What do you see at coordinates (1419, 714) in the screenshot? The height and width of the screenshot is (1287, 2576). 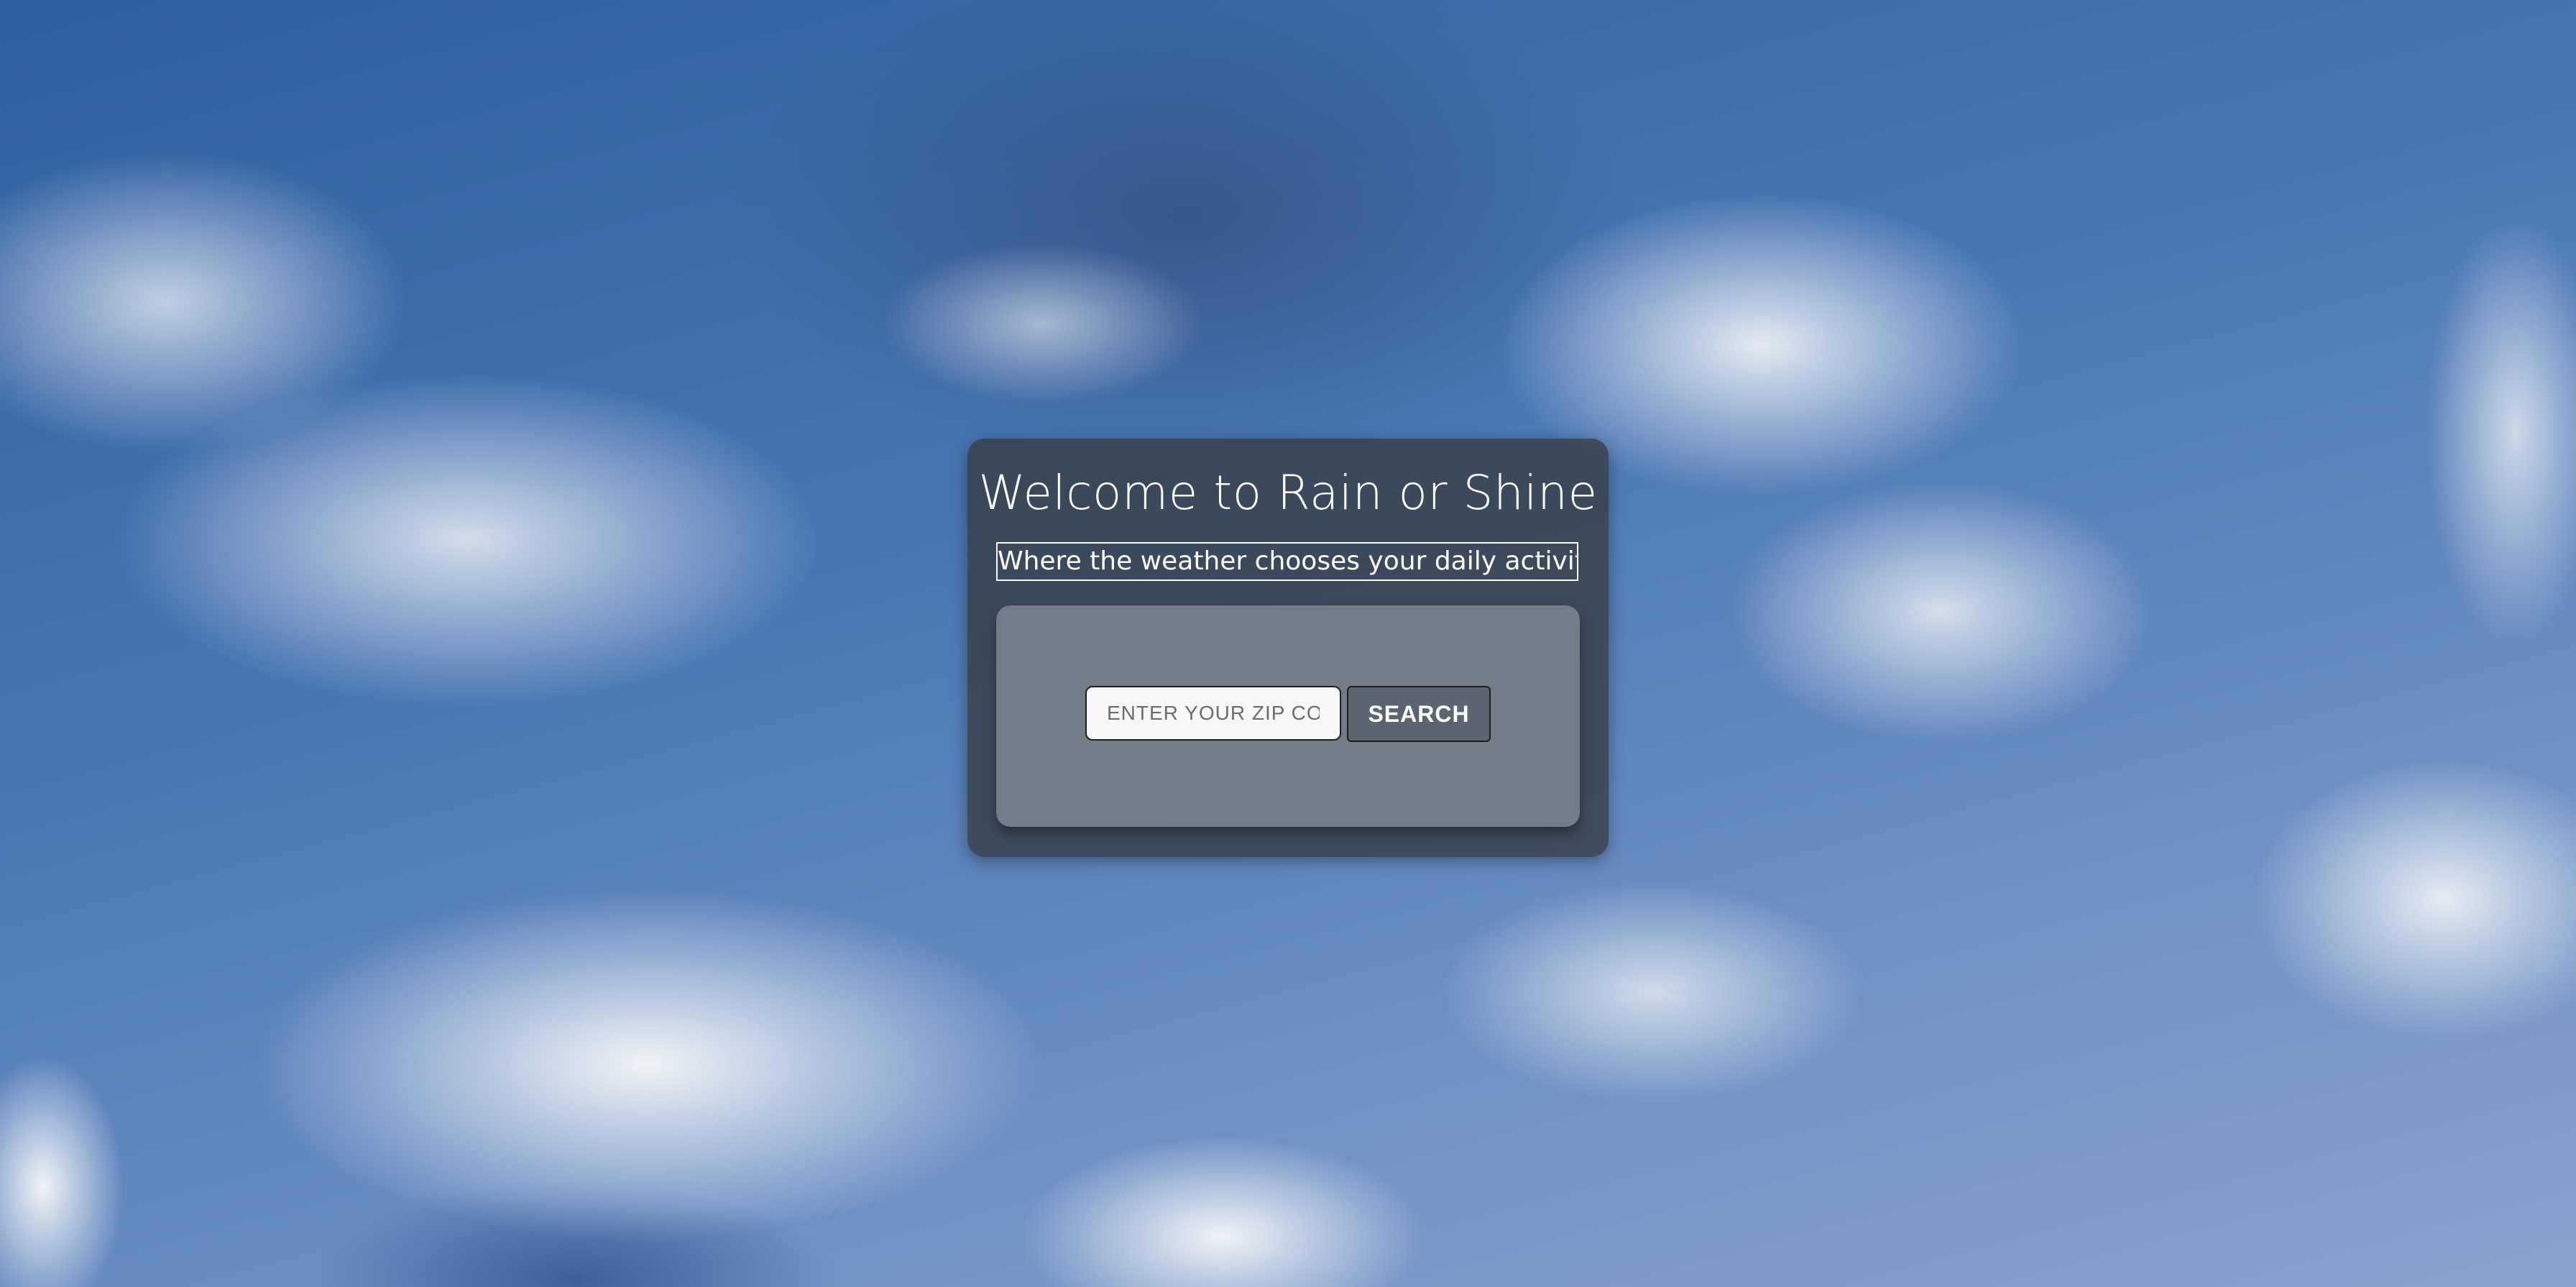 I see `search-button: SEARCH` at bounding box center [1419, 714].